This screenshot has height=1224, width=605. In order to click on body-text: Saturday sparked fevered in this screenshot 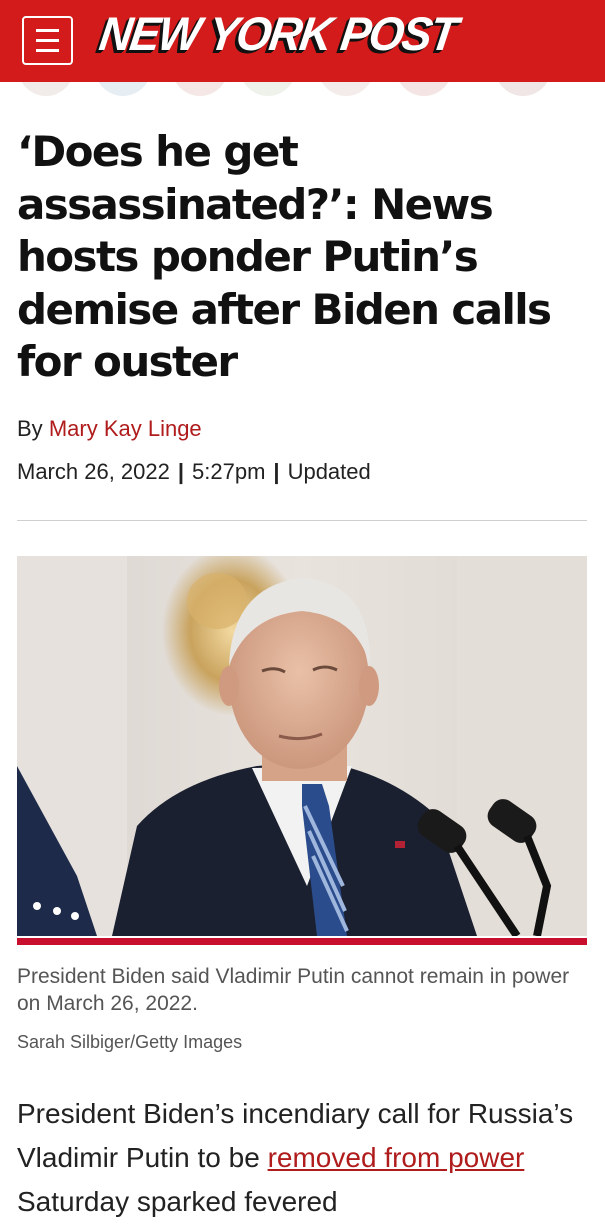, I will do `click(177, 1201)`.